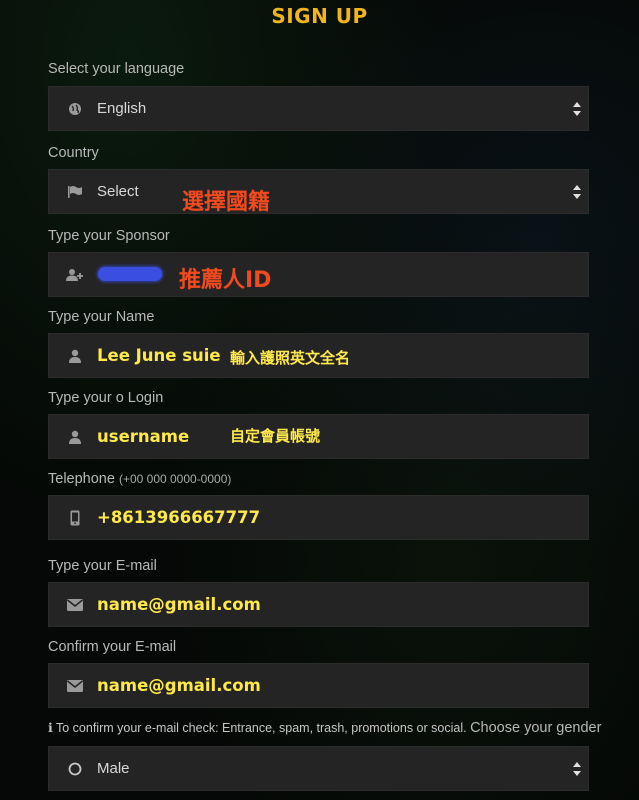 The width and height of the screenshot is (639, 800). What do you see at coordinates (159, 355) in the screenshot?
I see `name-value: Lee June suie` at bounding box center [159, 355].